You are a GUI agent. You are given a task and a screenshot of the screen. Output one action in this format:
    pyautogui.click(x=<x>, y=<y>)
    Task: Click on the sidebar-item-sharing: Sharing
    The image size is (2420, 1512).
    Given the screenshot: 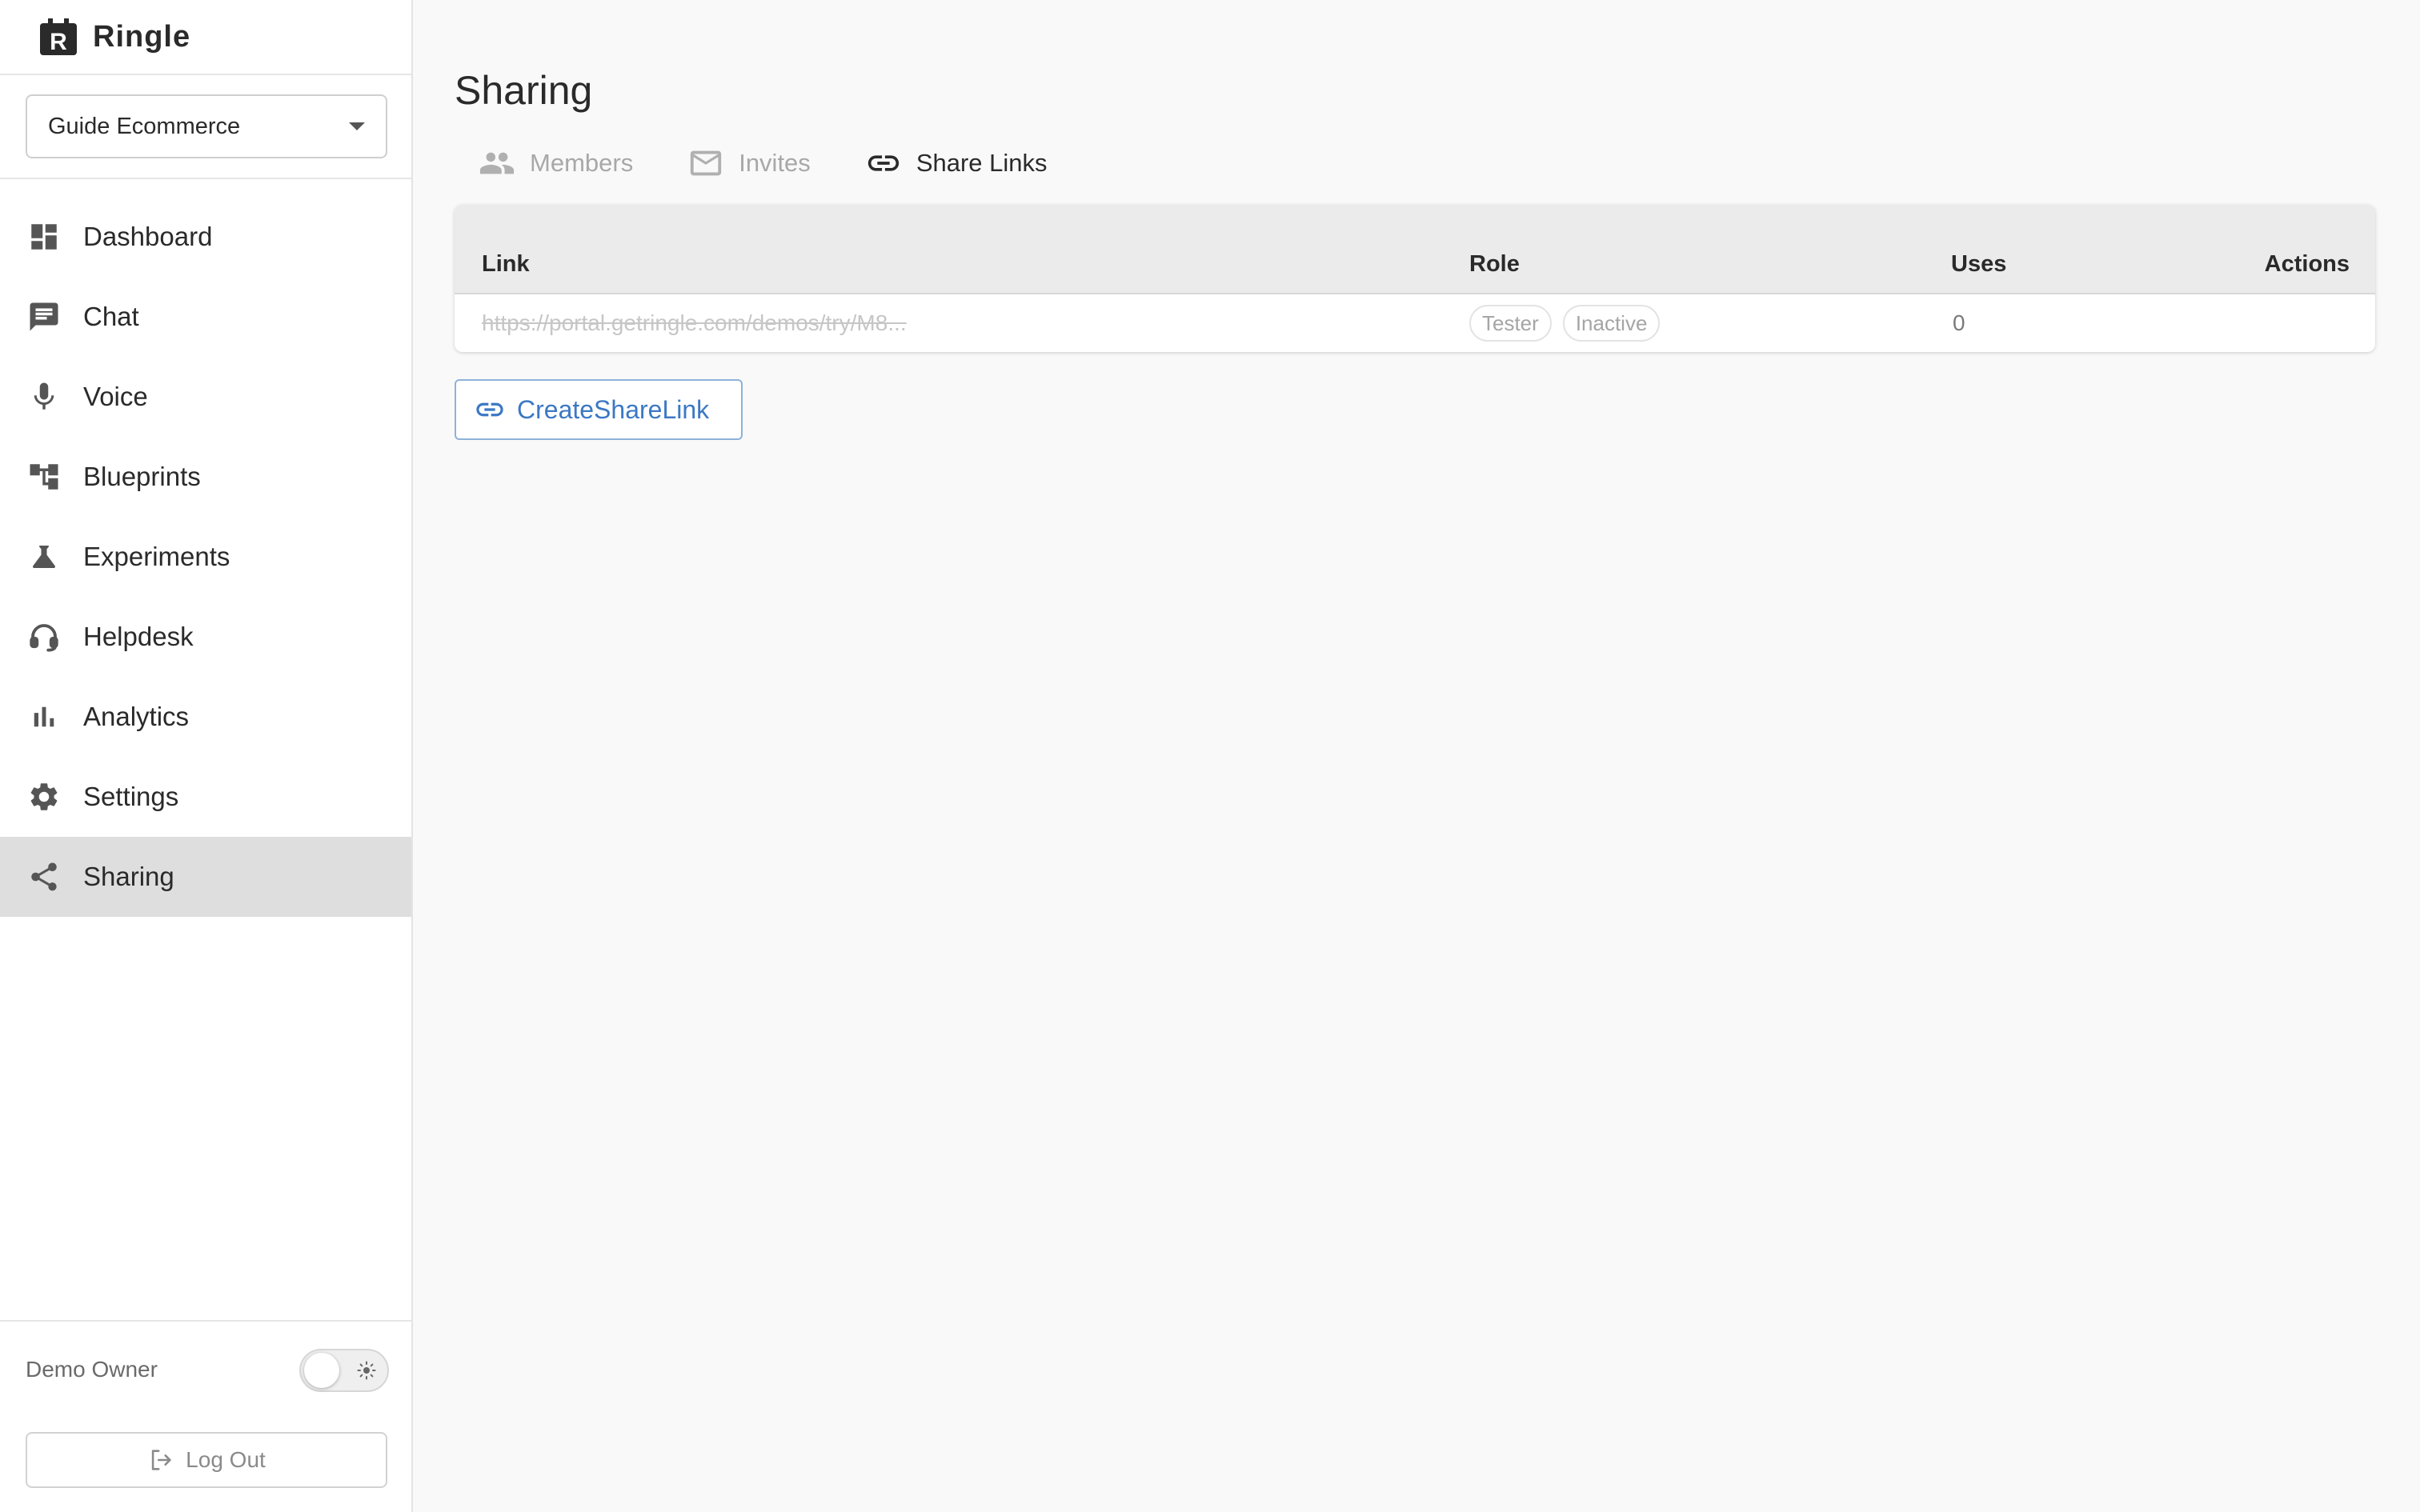 What is the action you would take?
    pyautogui.click(x=205, y=877)
    